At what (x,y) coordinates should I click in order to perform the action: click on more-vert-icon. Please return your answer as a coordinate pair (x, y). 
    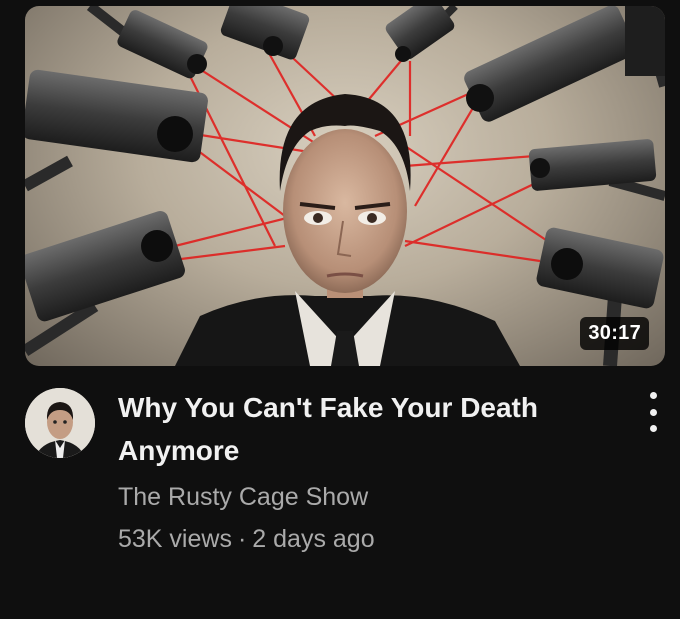
    Looking at the image, I should click on (653, 412).